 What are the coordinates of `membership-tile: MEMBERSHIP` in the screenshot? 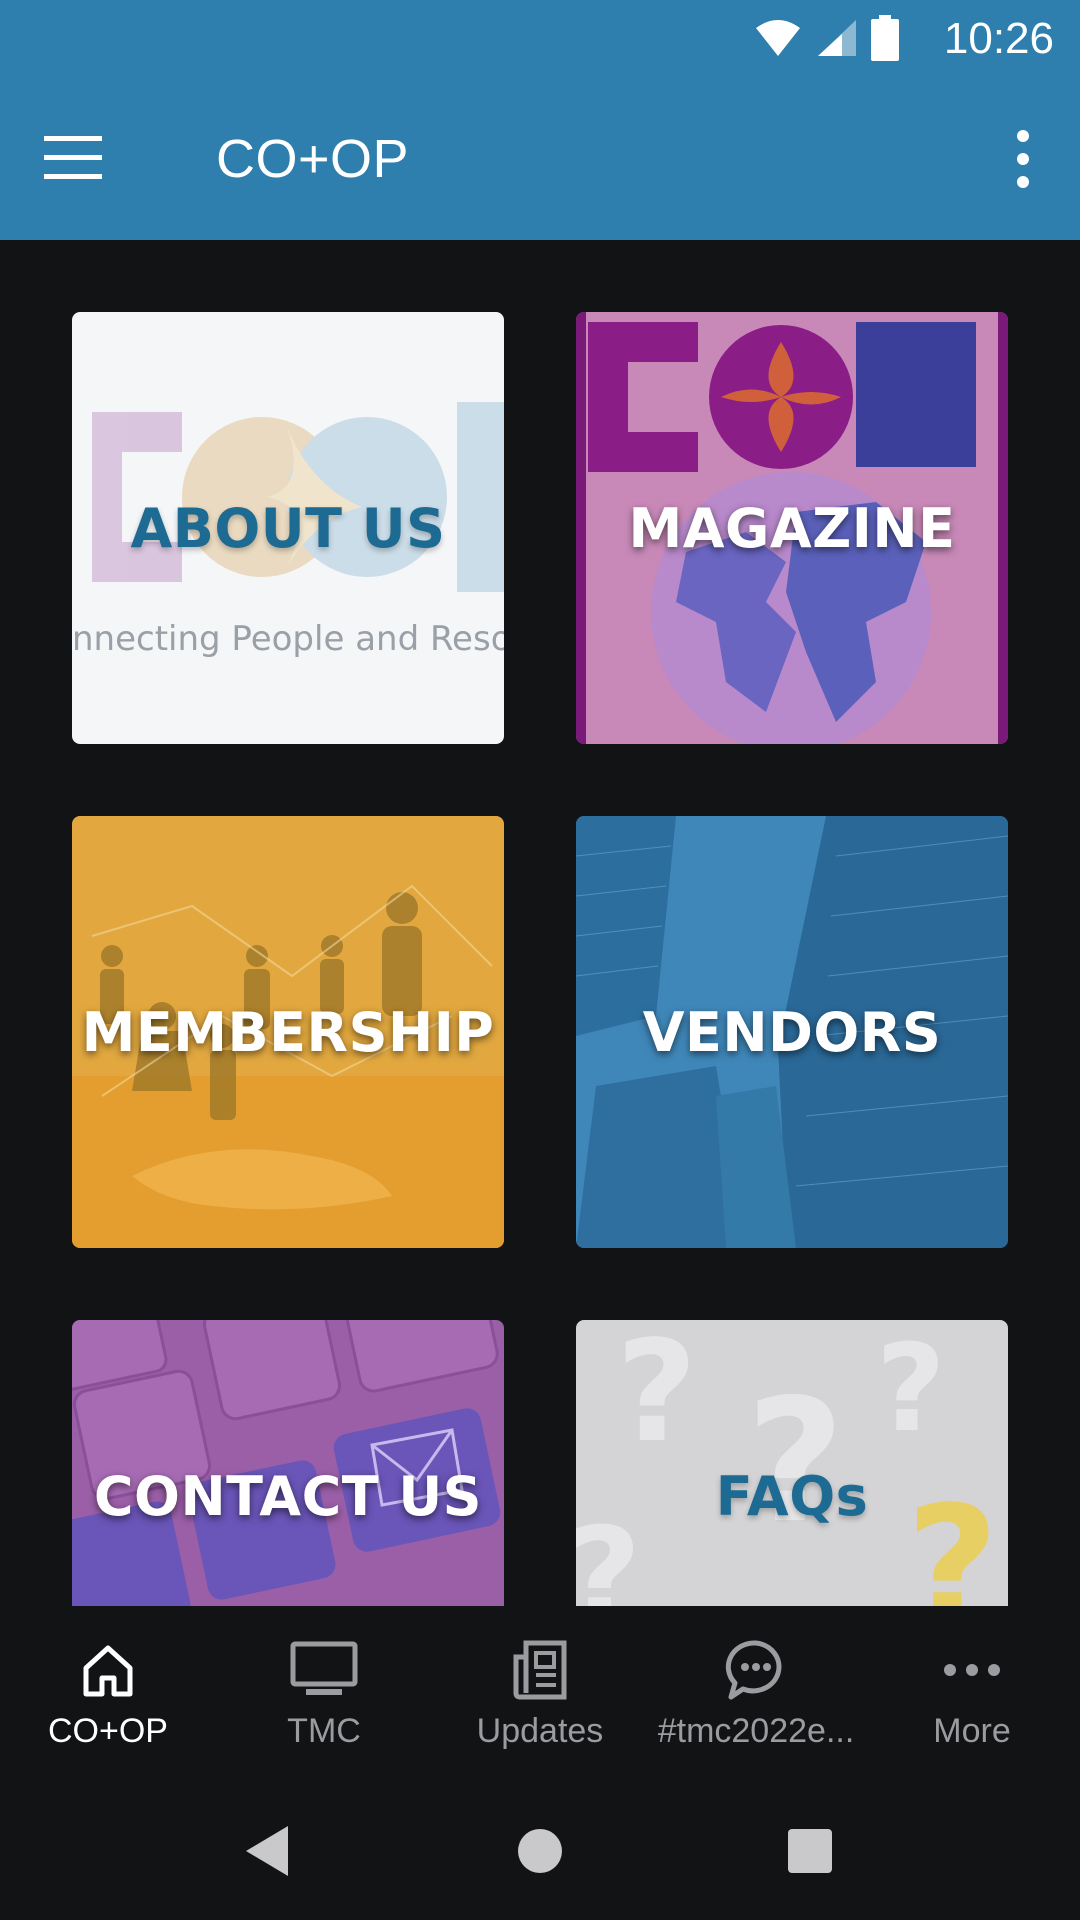 It's located at (288, 1032).